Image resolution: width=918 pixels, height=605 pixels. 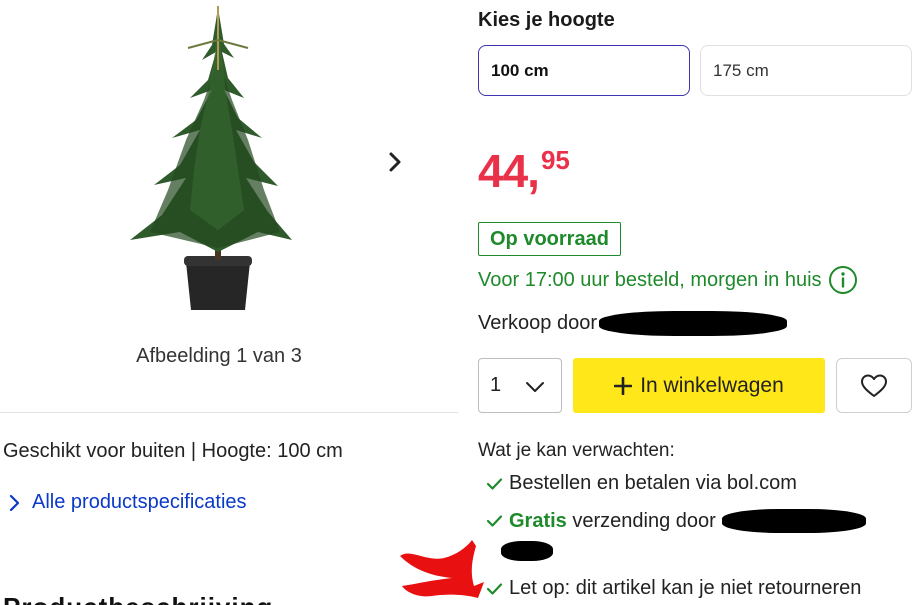 I want to click on product-price: 44 , 95, so click(x=524, y=171).